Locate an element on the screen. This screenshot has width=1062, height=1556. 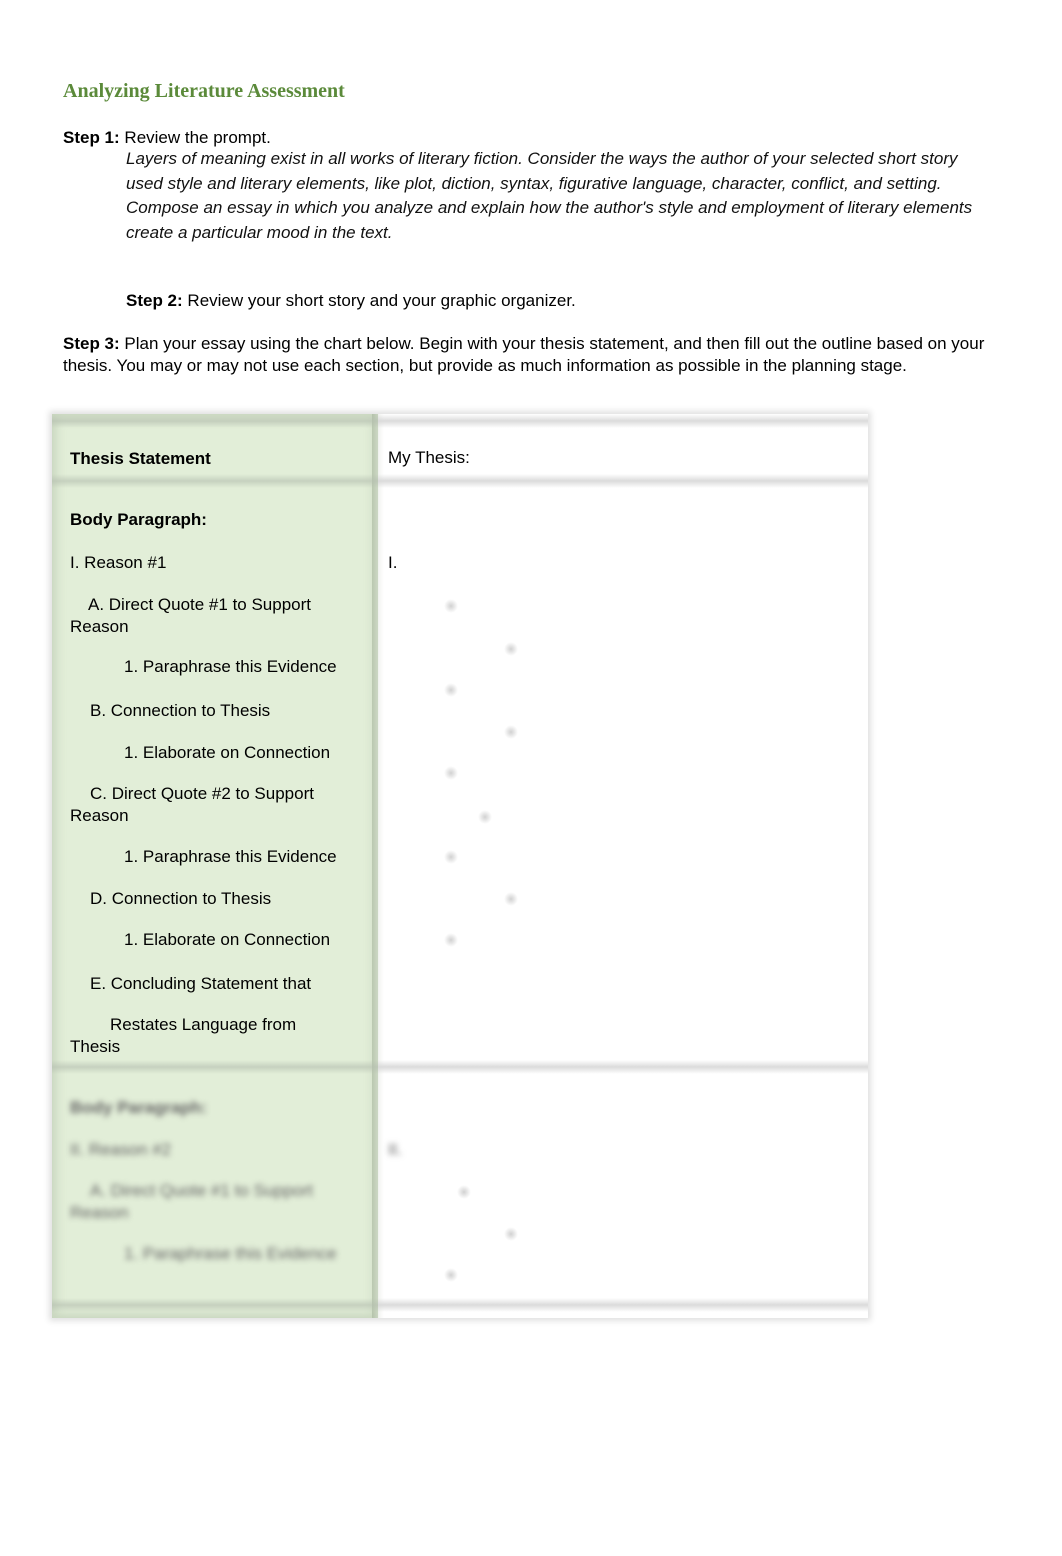
row-divider-thesis-right is located at coordinates (623, 481).